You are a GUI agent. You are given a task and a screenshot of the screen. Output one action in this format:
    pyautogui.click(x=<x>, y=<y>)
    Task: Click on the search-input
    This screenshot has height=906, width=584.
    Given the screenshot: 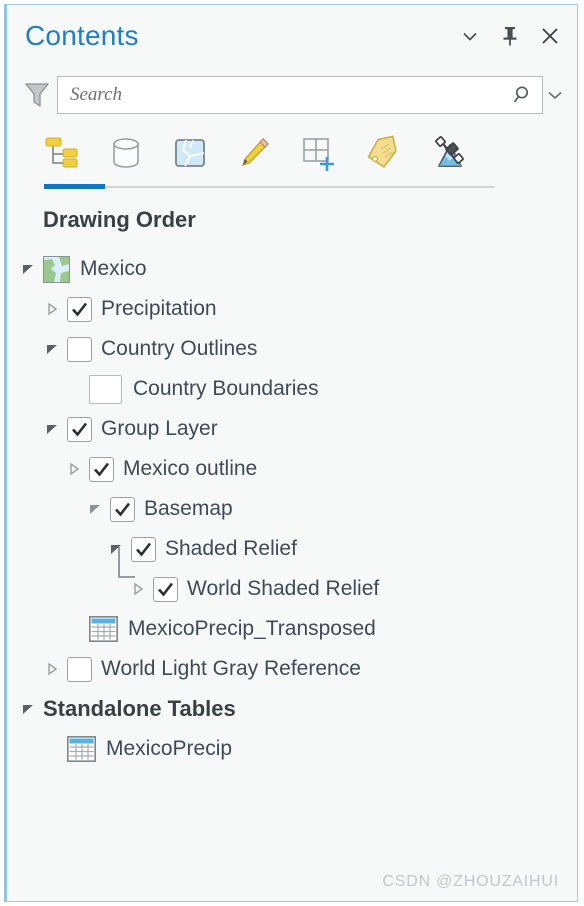 What is the action you would take?
    pyautogui.click(x=290, y=95)
    